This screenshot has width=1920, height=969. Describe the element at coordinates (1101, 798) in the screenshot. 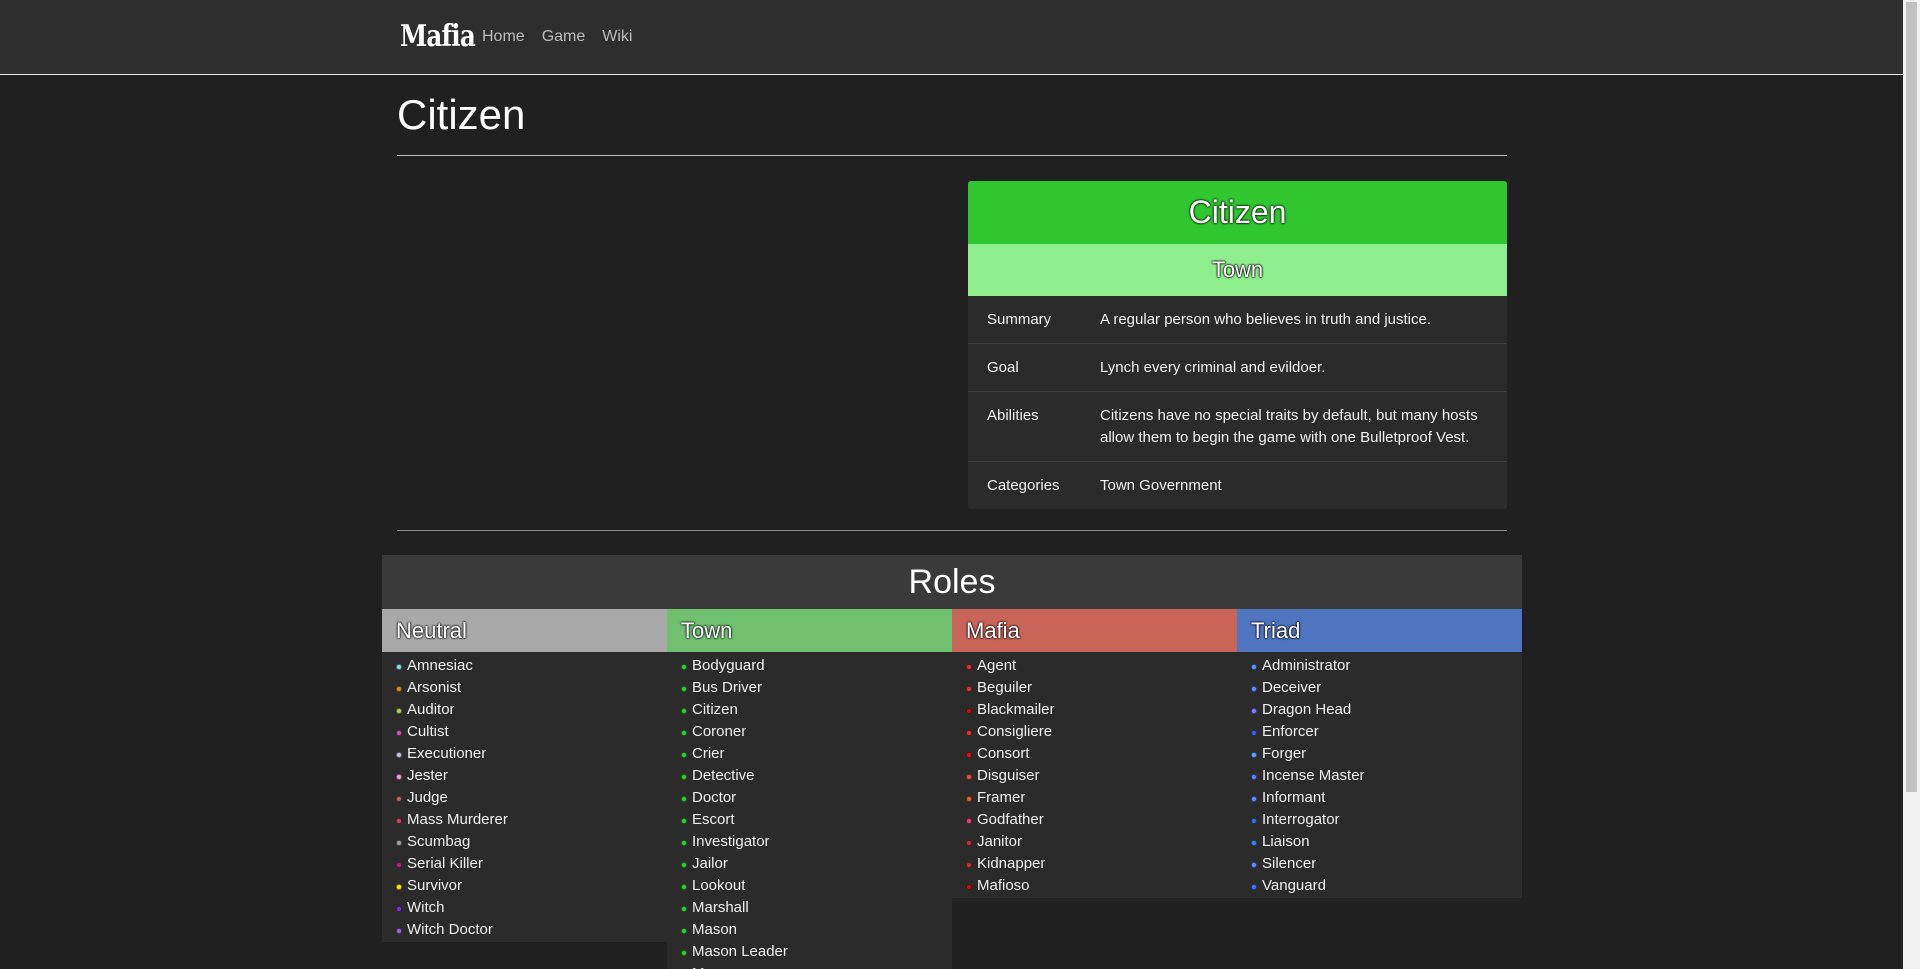

I see `role-list-item: Framer` at that location.